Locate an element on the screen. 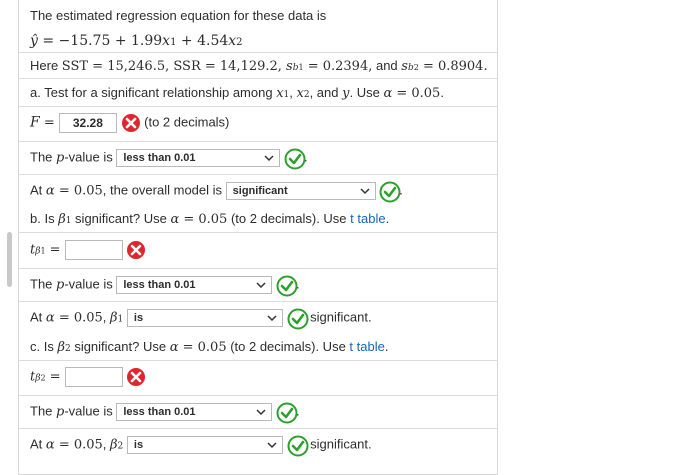 The image size is (685, 475). part-c-conclusion-suffix: significant. is located at coordinates (341, 444).